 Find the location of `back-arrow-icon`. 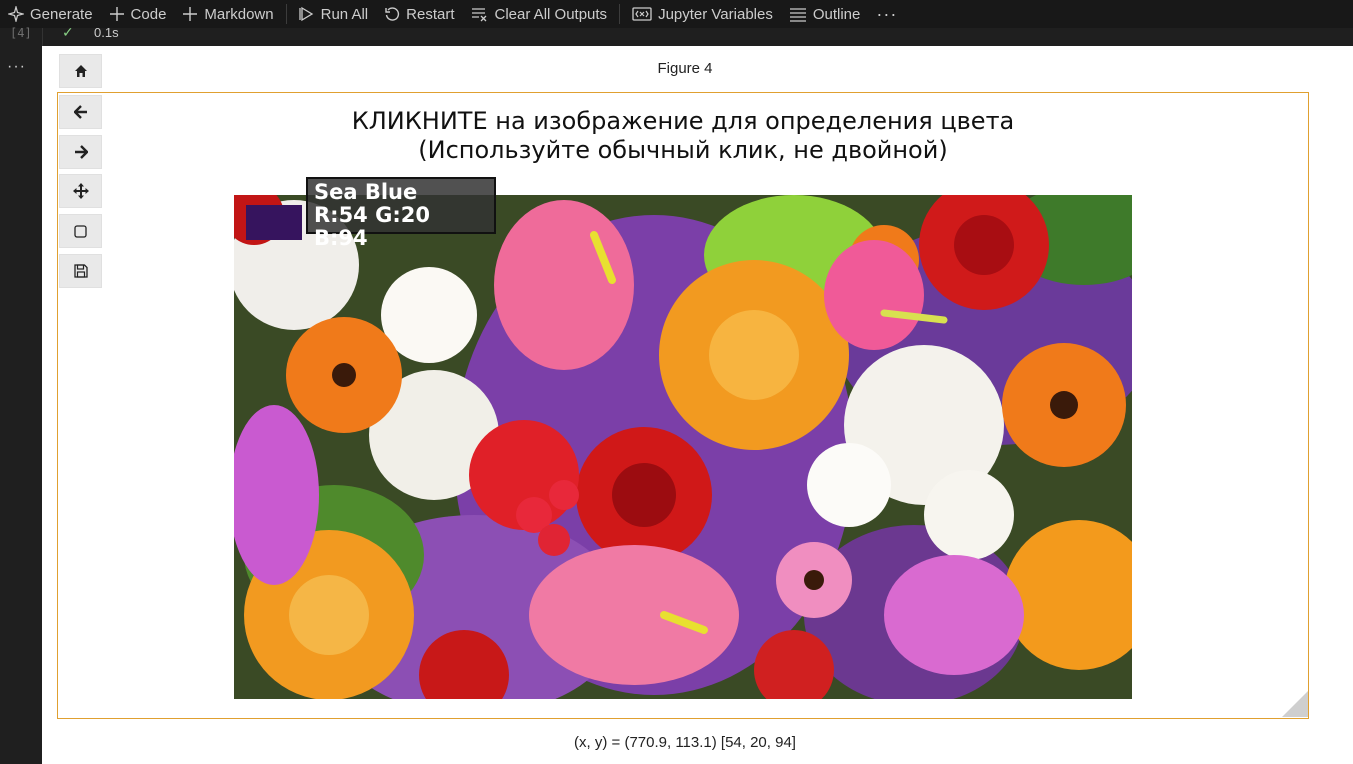

back-arrow-icon is located at coordinates (80, 112).